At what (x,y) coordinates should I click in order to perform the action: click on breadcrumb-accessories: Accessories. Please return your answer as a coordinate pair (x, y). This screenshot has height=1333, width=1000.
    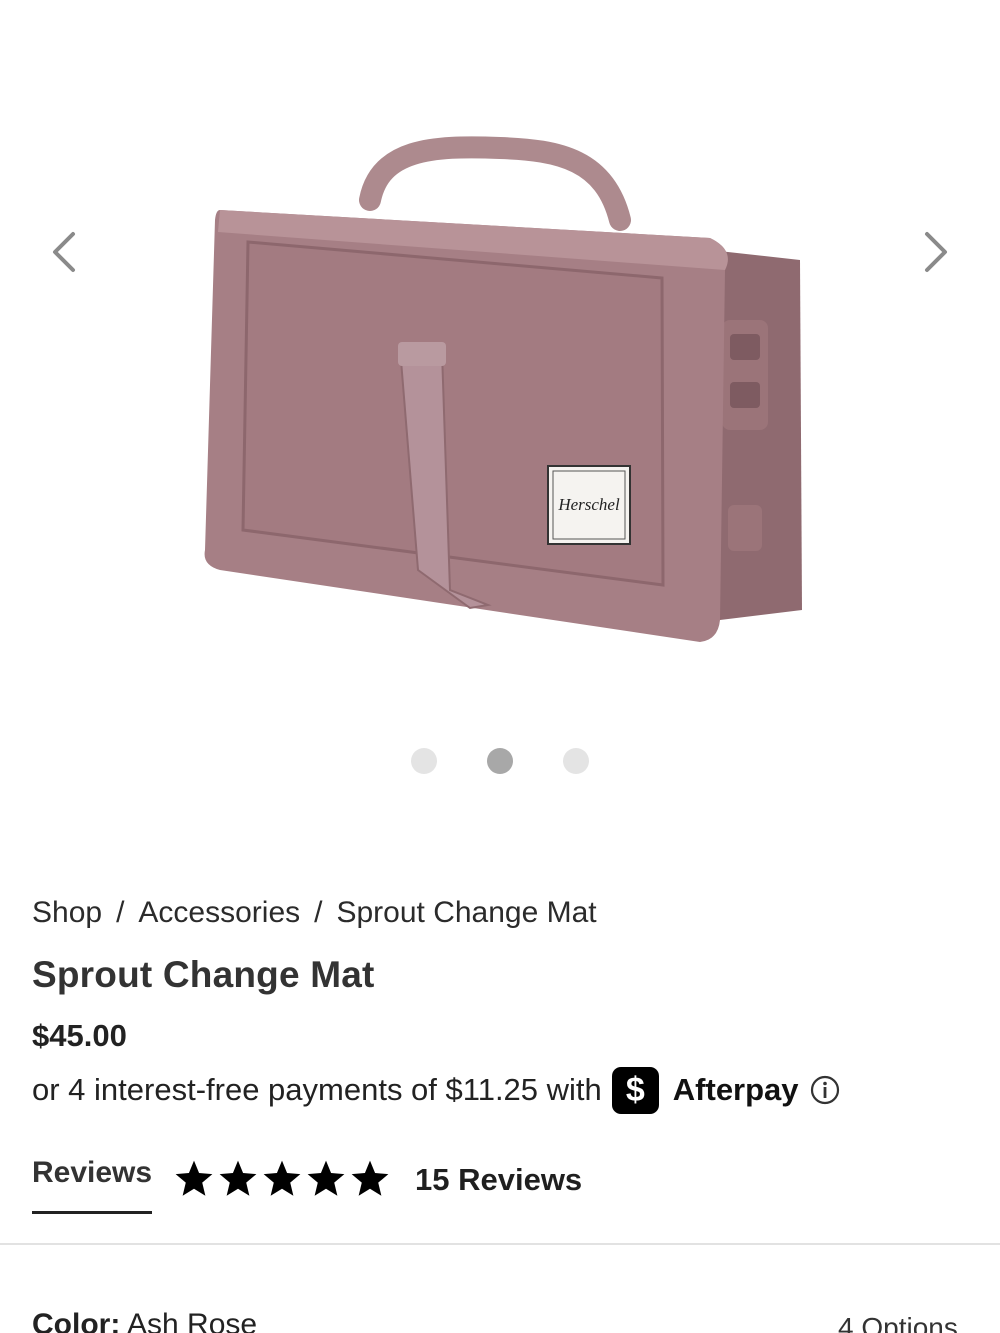
    Looking at the image, I should click on (219, 913).